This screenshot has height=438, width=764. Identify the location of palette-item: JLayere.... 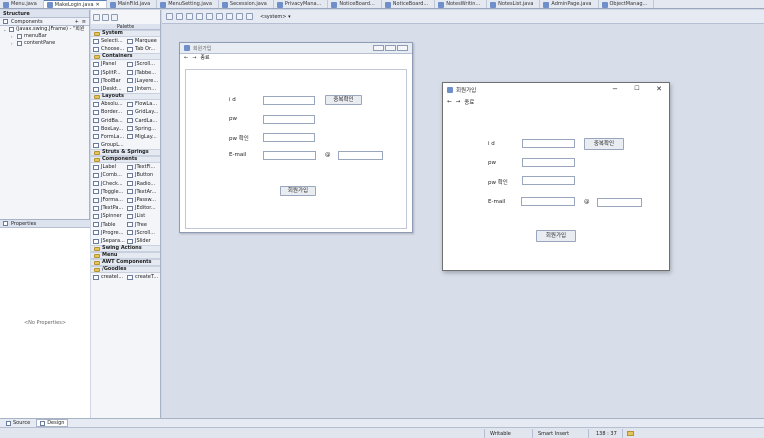
(142, 81).